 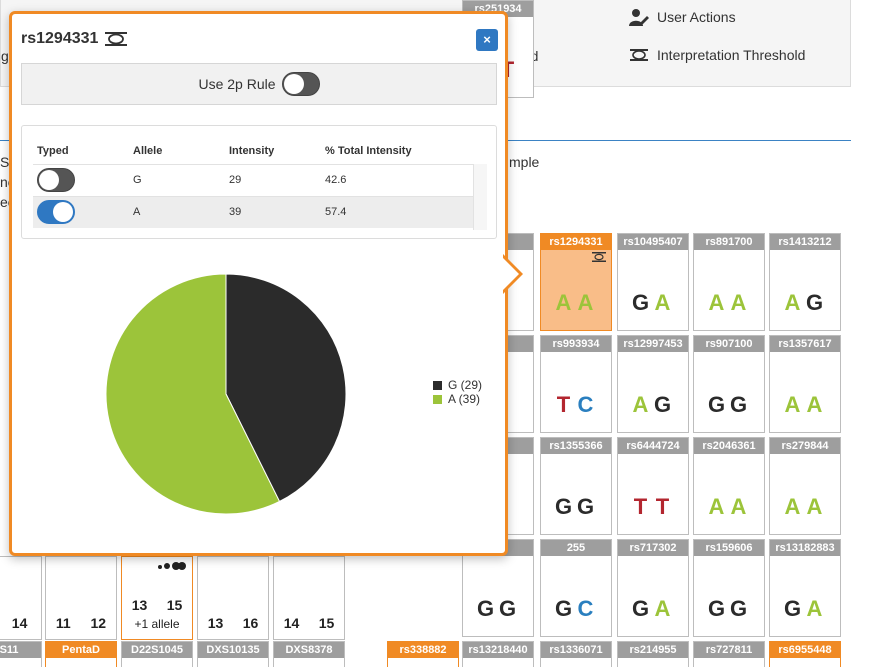 I want to click on locus-cell: rs1336071, so click(x=576, y=654).